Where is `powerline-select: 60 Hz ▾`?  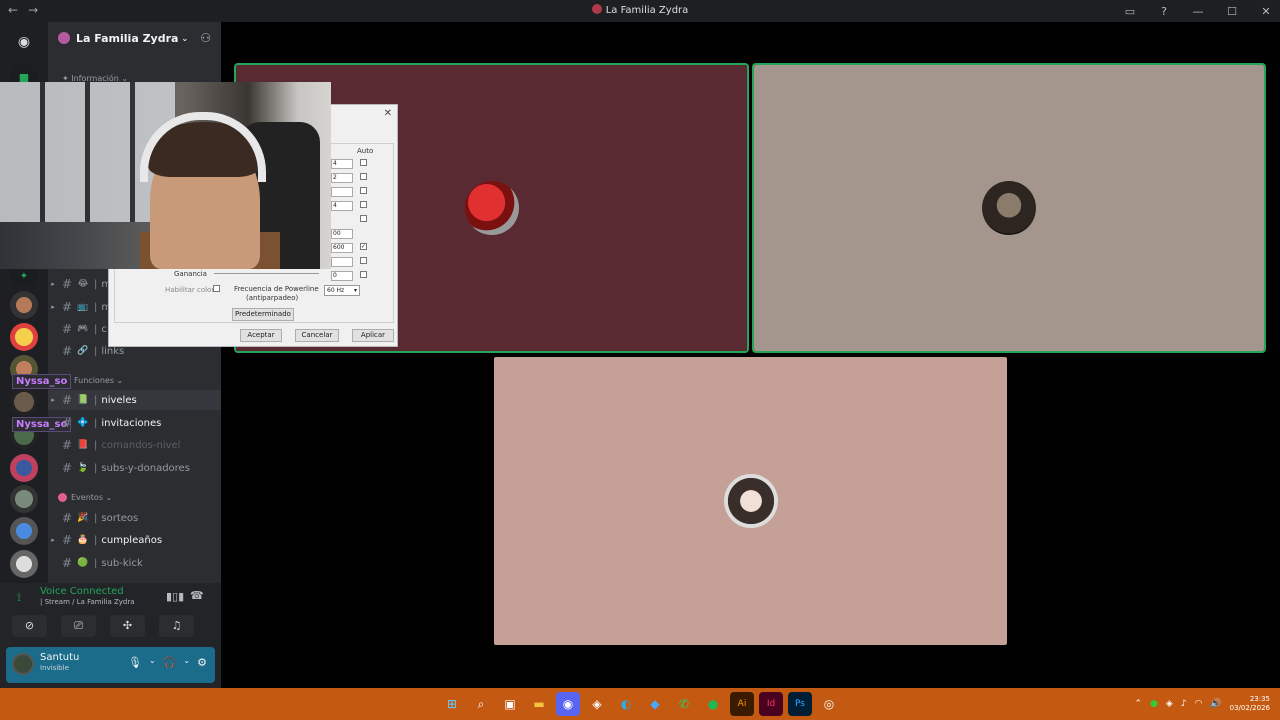 powerline-select: 60 Hz ▾ is located at coordinates (342, 290).